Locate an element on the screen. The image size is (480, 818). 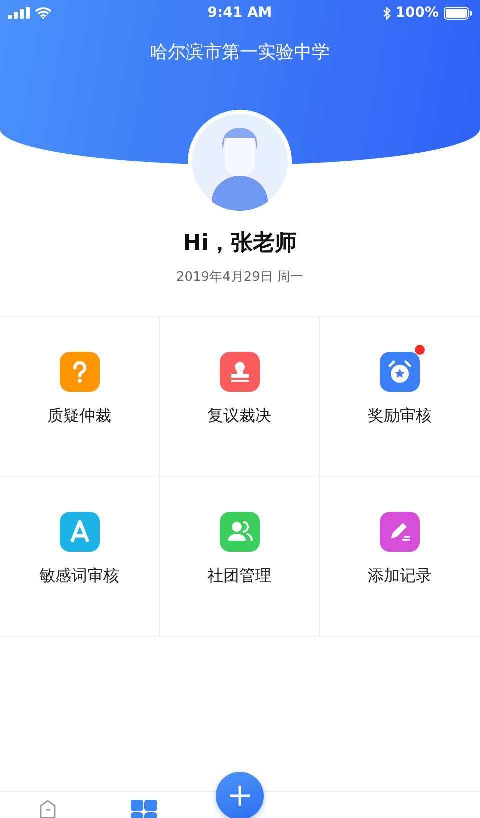
add-button is located at coordinates (240, 795).